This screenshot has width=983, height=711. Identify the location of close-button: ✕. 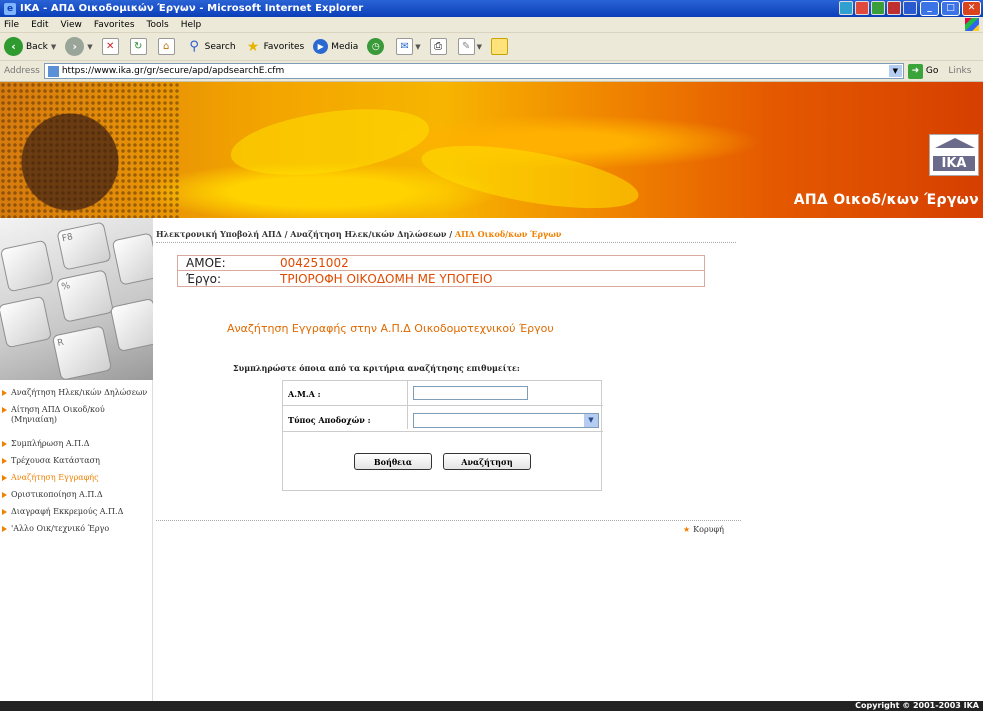
(971, 8).